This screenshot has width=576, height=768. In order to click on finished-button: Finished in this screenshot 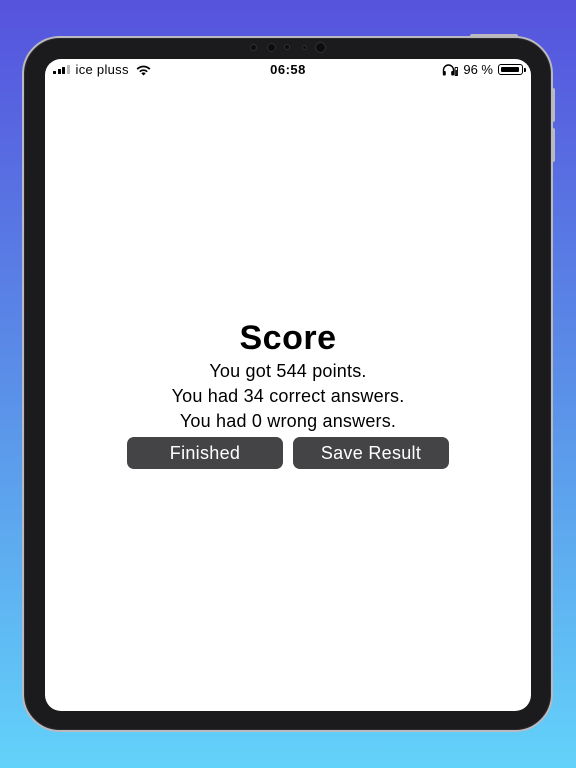, I will do `click(205, 453)`.